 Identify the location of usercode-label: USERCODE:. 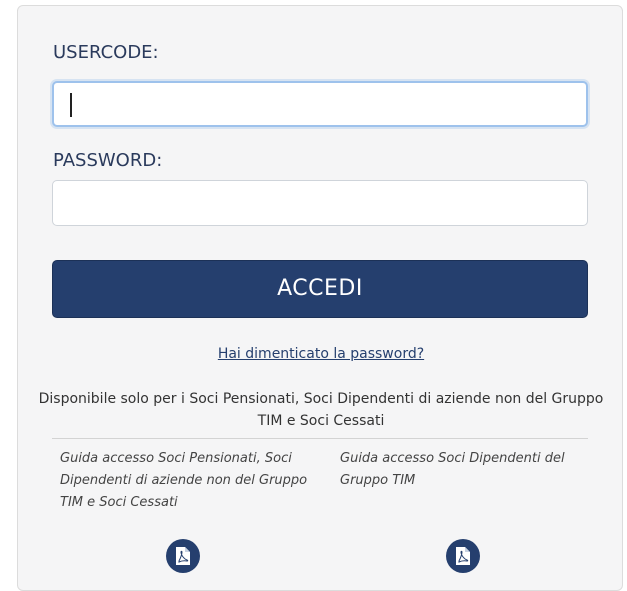
(106, 52).